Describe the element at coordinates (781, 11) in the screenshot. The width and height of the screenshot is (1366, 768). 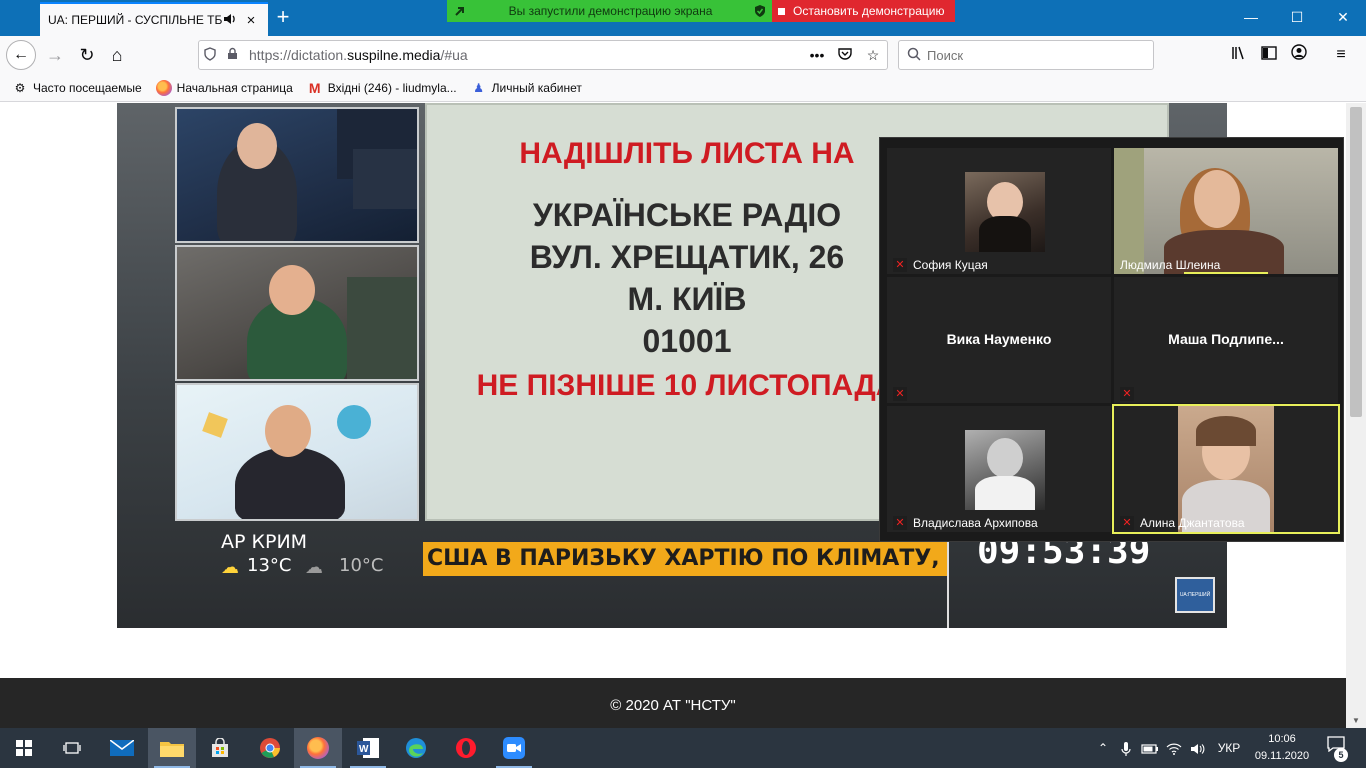
I see `stop-icon` at that location.